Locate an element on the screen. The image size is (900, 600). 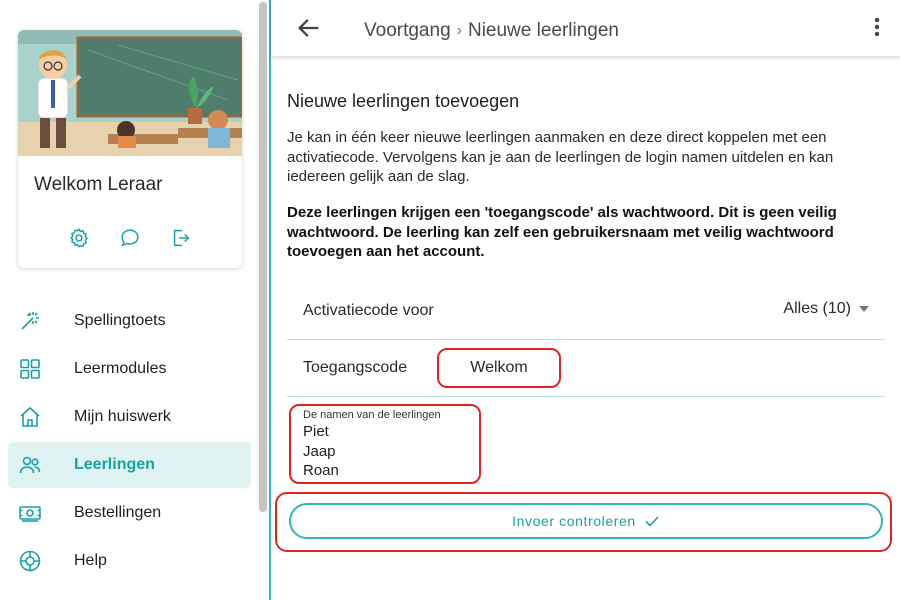
activation-label: Activatiecode voor is located at coordinates (368, 310).